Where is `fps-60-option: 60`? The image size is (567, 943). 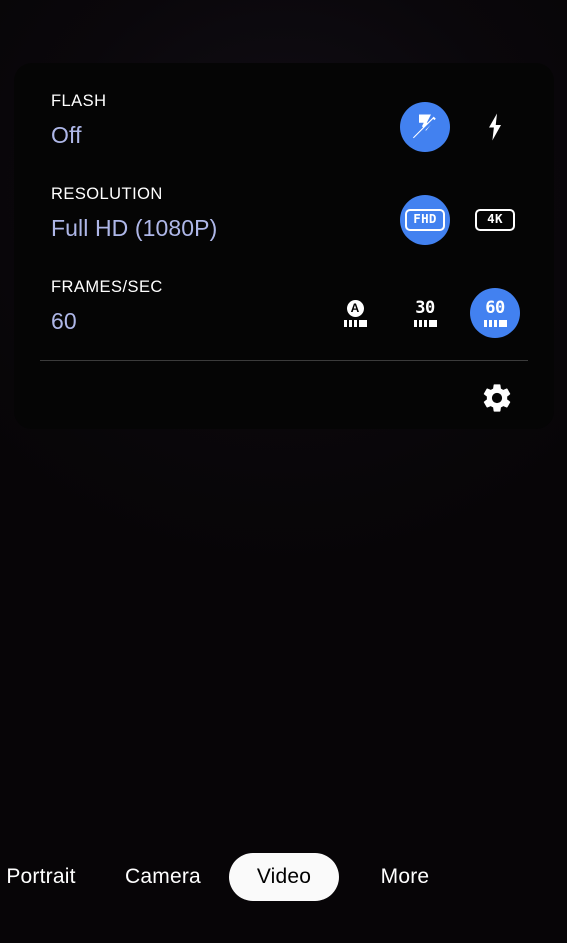
fps-60-option: 60 is located at coordinates (495, 313).